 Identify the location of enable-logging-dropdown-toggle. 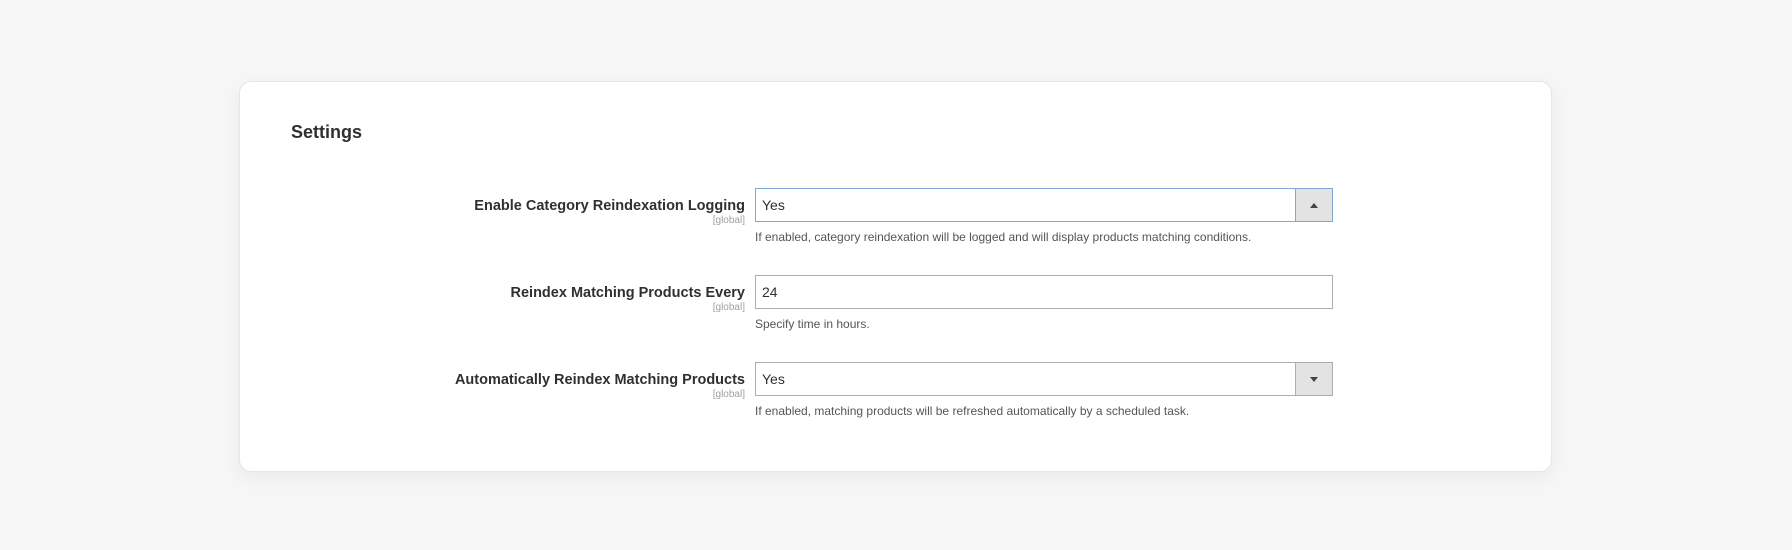
(1313, 205).